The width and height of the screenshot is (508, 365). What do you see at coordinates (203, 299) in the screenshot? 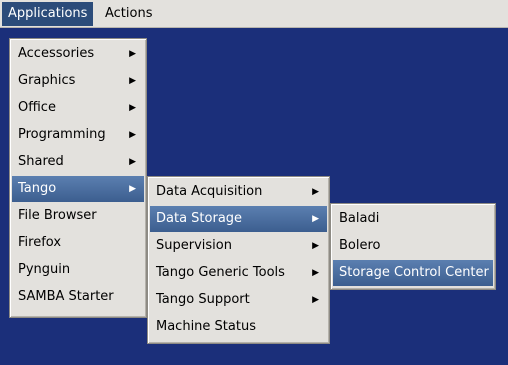
I see `menu-item-label: Tango Support` at bounding box center [203, 299].